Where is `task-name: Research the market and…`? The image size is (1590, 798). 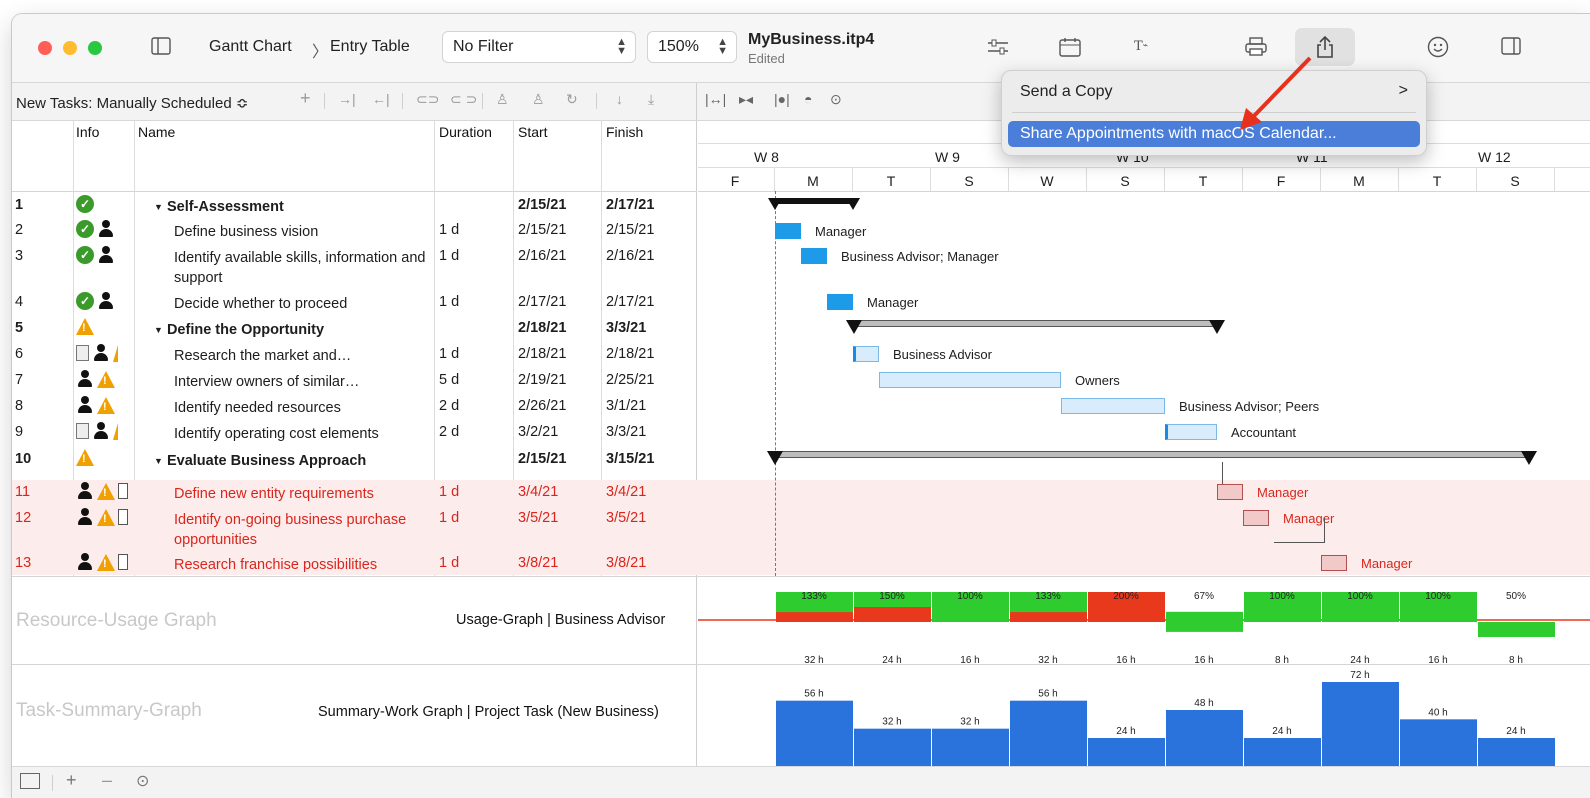
task-name: Research the market and… is located at coordinates (263, 356).